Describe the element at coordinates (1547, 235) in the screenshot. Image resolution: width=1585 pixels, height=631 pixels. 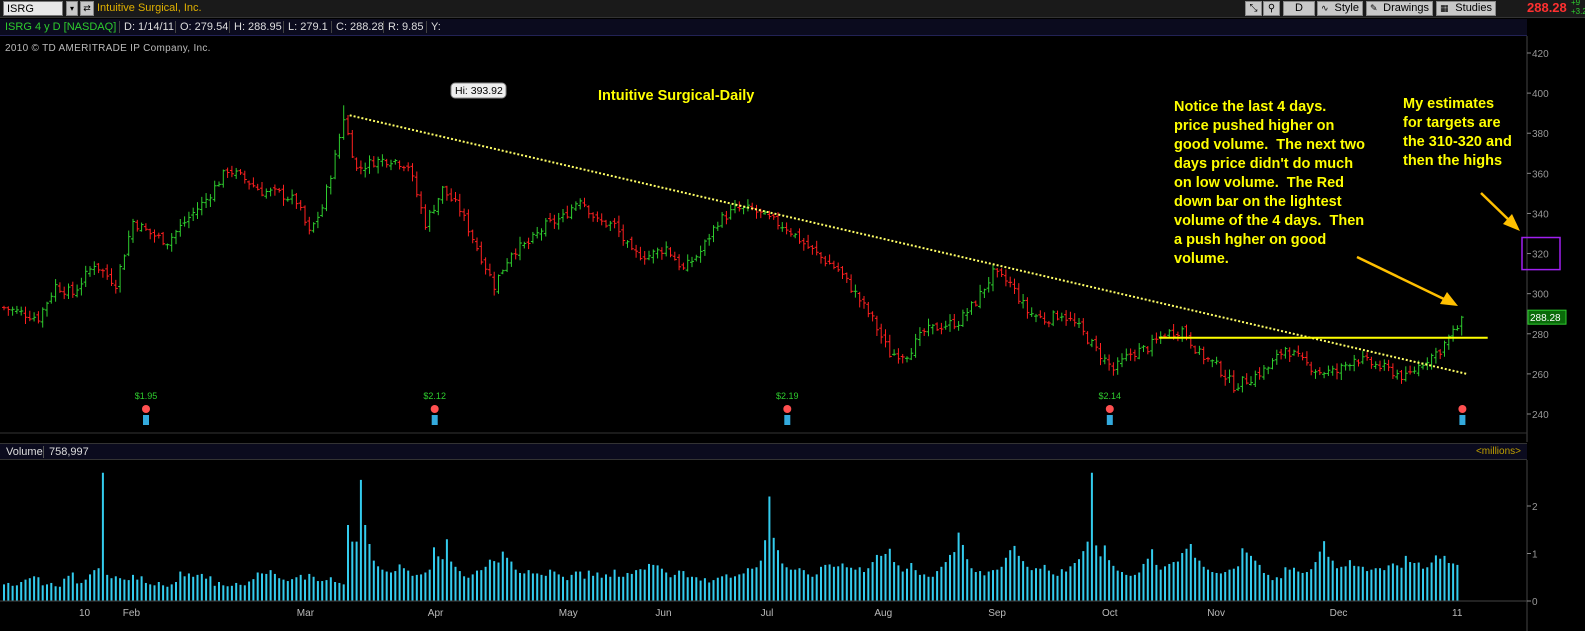
I see `price-axis: 240 260 280 300 320 340 360 380 400 420 288.28` at that location.